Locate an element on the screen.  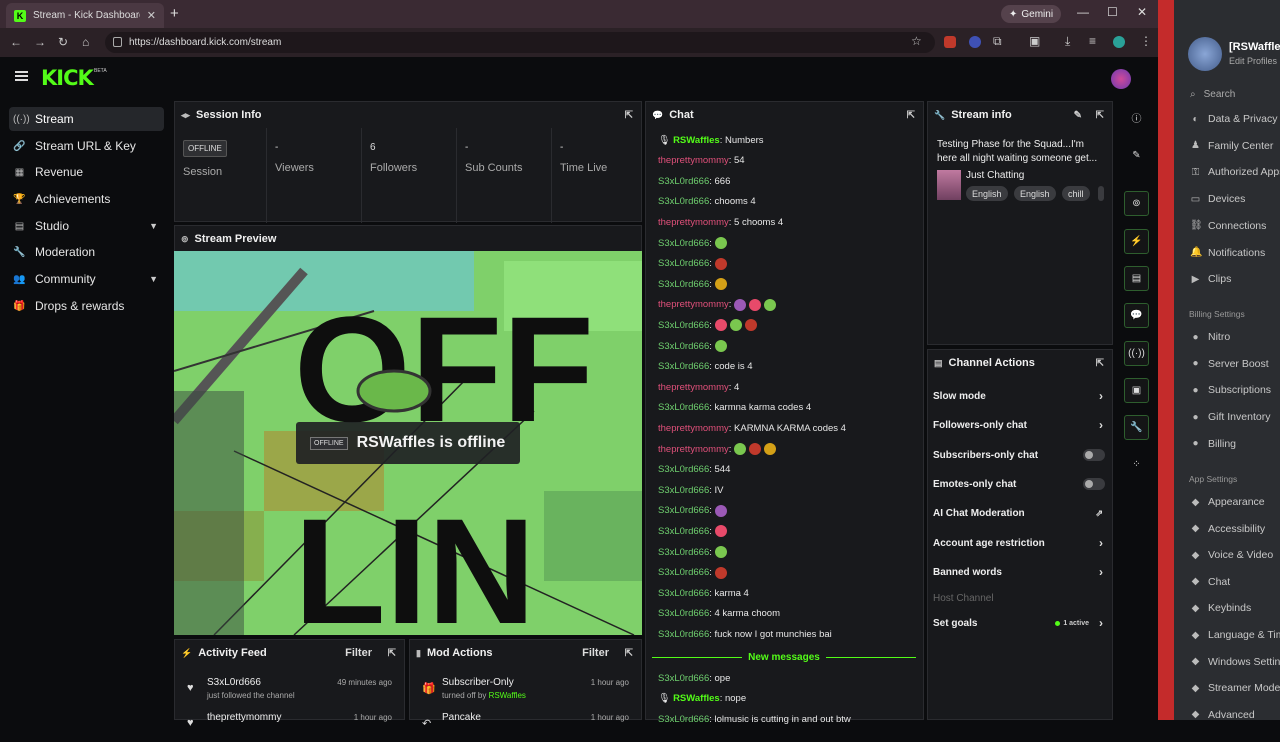
edit-icon: ✎ is located at coordinates (1136, 155).